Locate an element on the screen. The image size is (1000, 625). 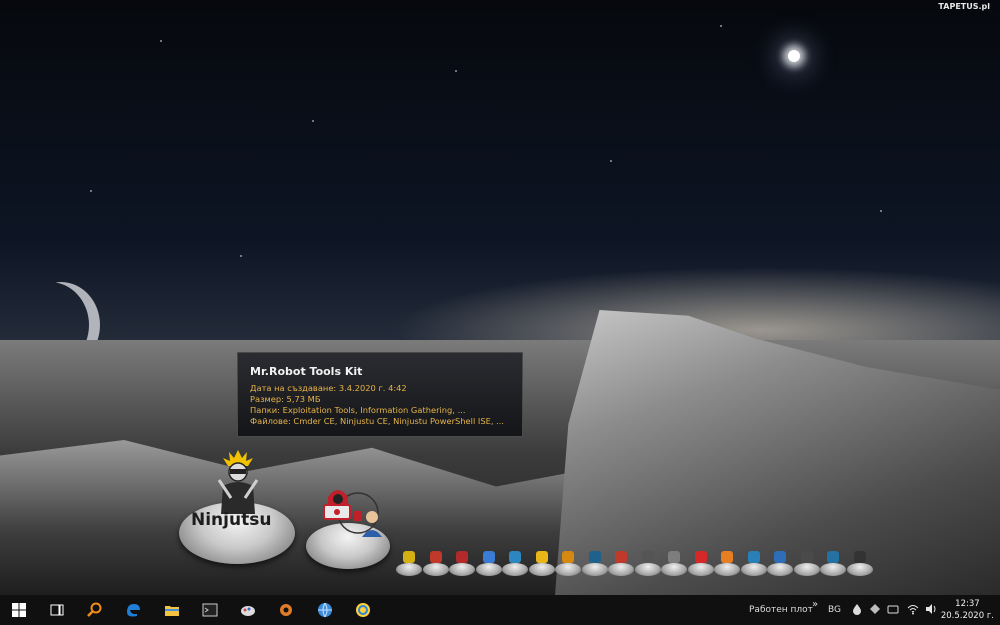
paint-button is located at coordinates (248, 610).